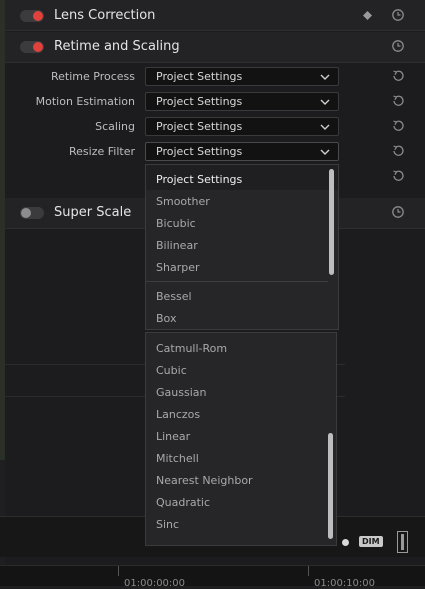 The height and width of the screenshot is (589, 425). I want to click on option-quadratic: Quadratic, so click(183, 502).